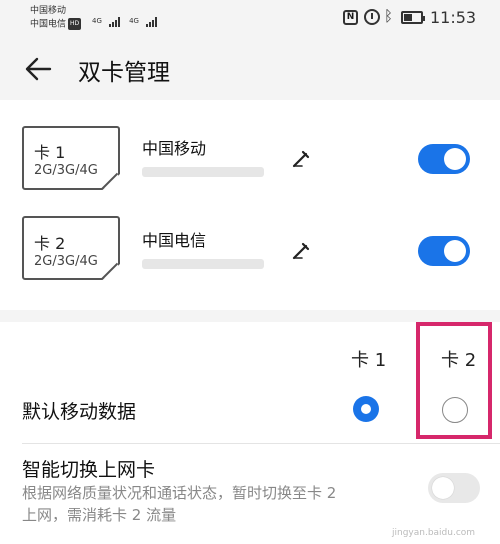  Describe the element at coordinates (75, 24) in the screenshot. I see `hd-badge: HD` at that location.